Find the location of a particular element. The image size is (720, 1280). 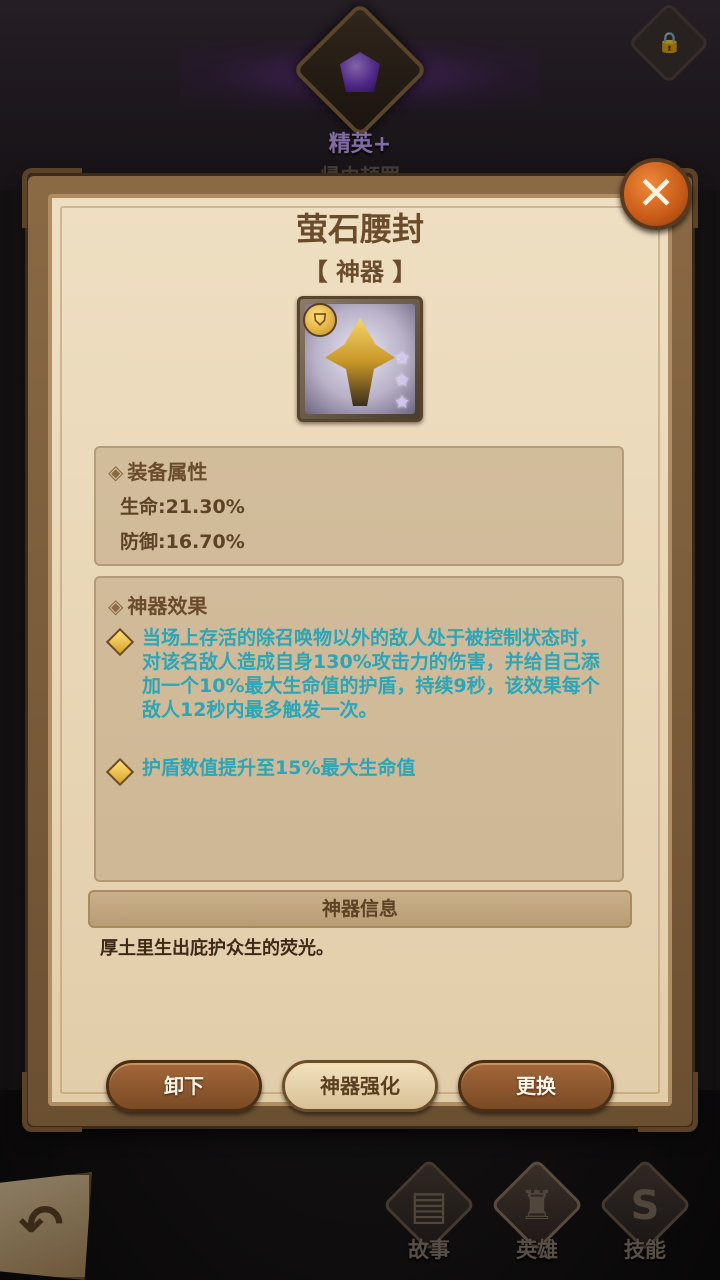

replace-button: 更换 is located at coordinates (536, 1086).